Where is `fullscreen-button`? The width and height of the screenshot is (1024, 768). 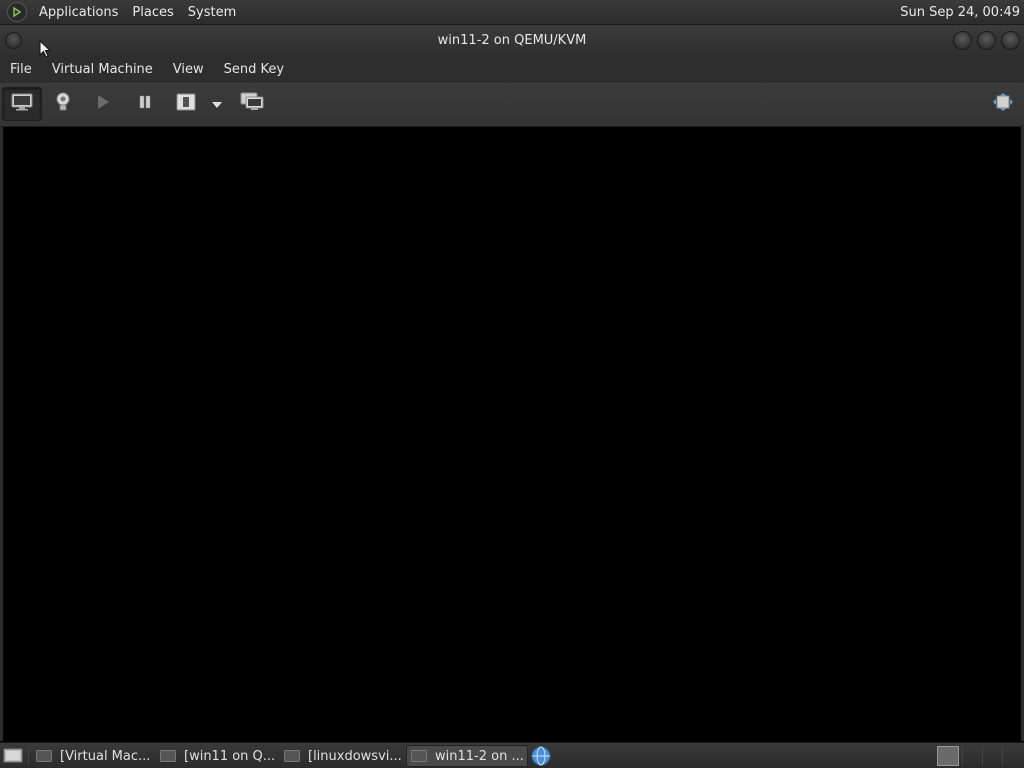 fullscreen-button is located at coordinates (1003, 104).